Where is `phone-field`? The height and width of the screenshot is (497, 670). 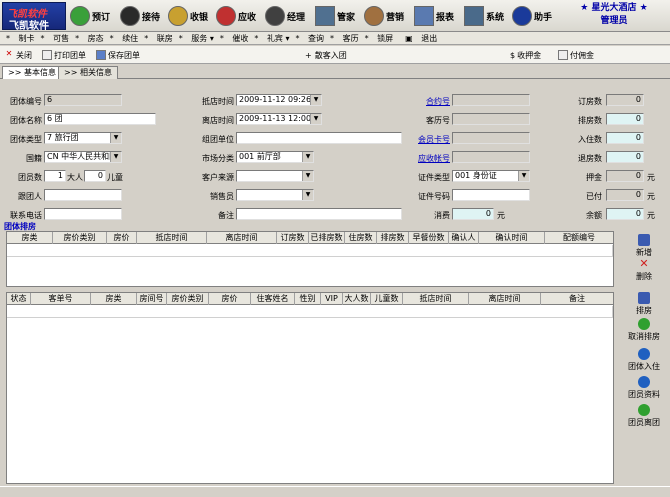
phone-field is located at coordinates (83, 214).